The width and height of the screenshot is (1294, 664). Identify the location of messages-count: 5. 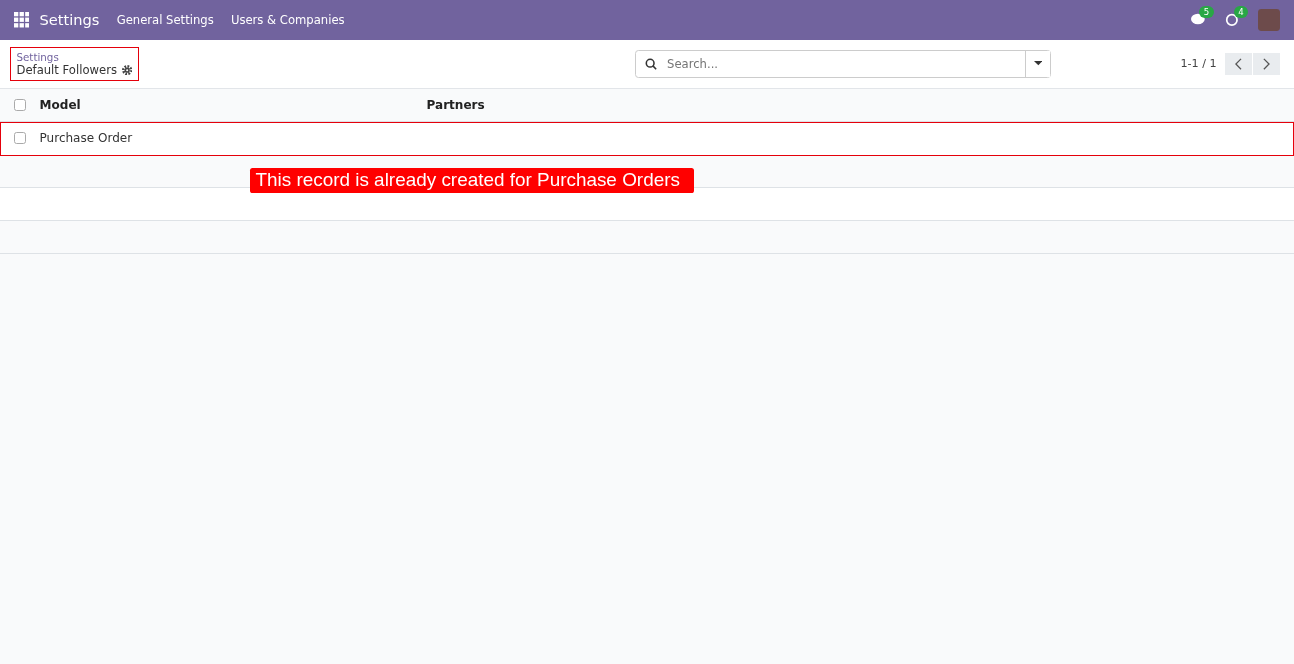
(1206, 12).